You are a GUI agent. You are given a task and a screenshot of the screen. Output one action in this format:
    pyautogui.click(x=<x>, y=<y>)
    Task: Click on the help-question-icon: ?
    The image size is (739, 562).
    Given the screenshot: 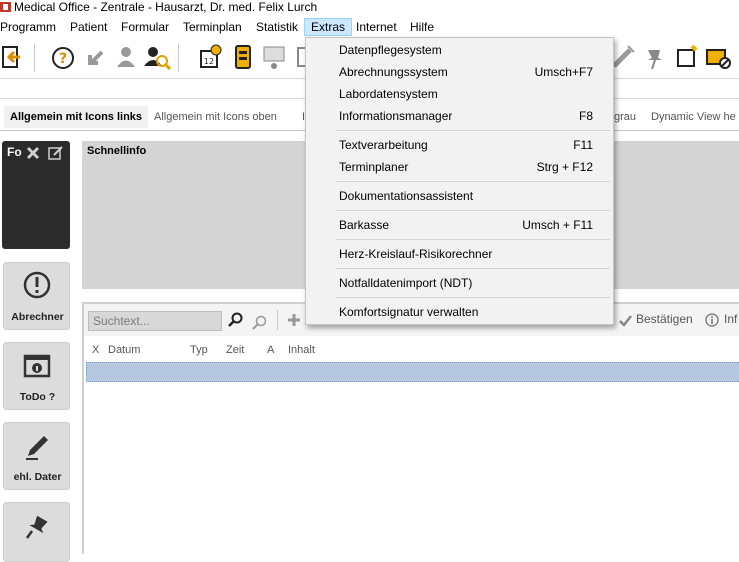 What is the action you would take?
    pyautogui.click(x=63, y=58)
    